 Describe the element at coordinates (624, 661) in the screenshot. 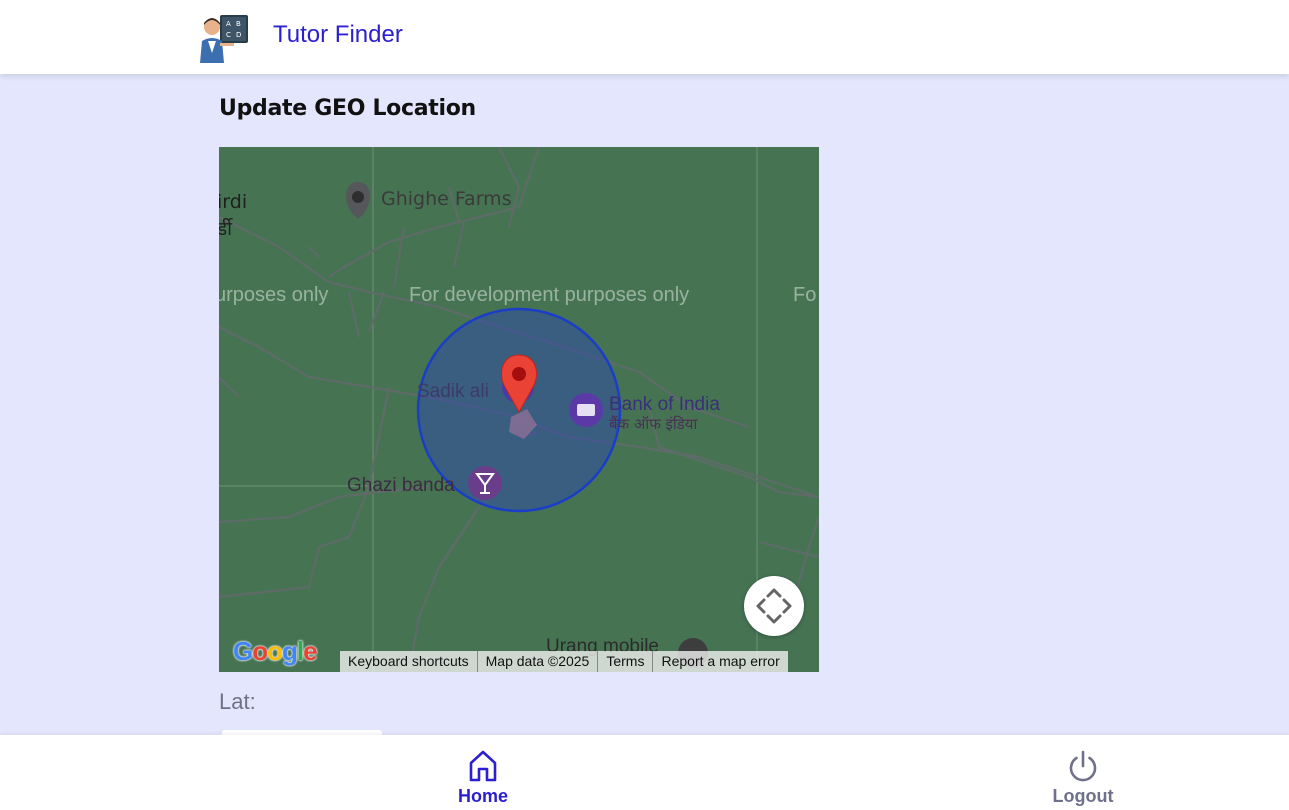

I see `terms-link: Terms` at that location.